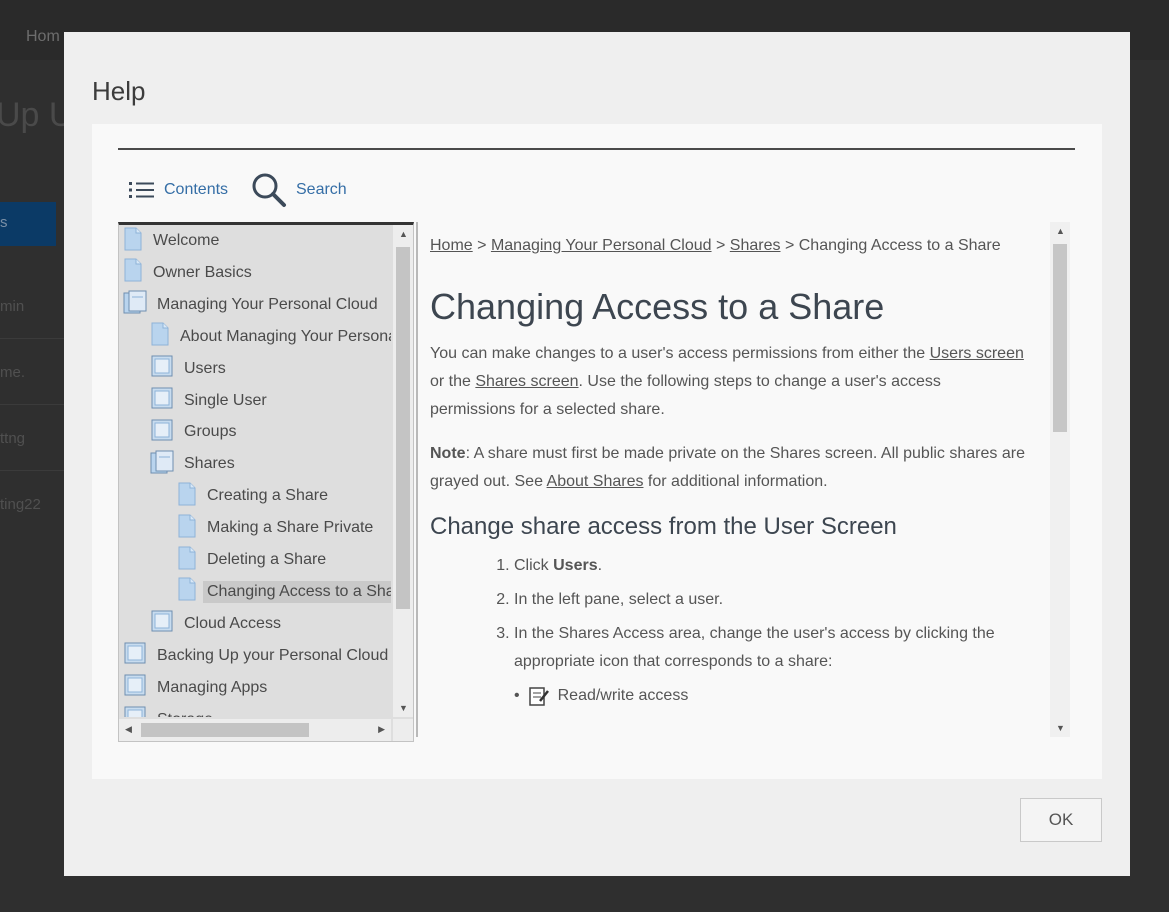 This screenshot has height=912, width=1169. Describe the element at coordinates (623, 695) in the screenshot. I see `bullet-text: Read/write access` at that location.